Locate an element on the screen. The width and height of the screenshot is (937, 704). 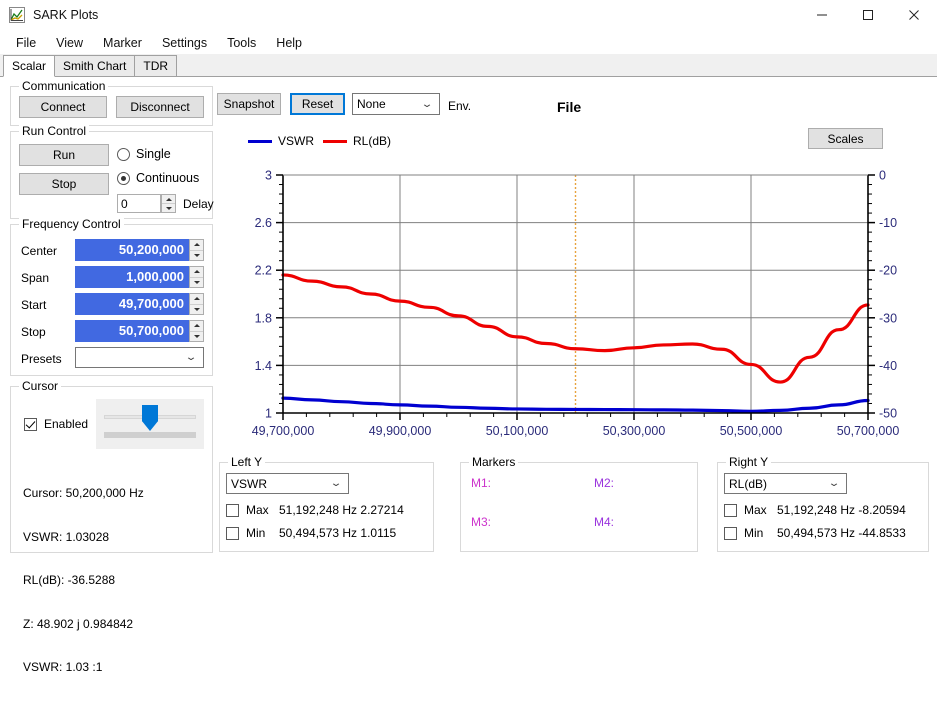
span-spin-down is located at coordinates (196, 283).